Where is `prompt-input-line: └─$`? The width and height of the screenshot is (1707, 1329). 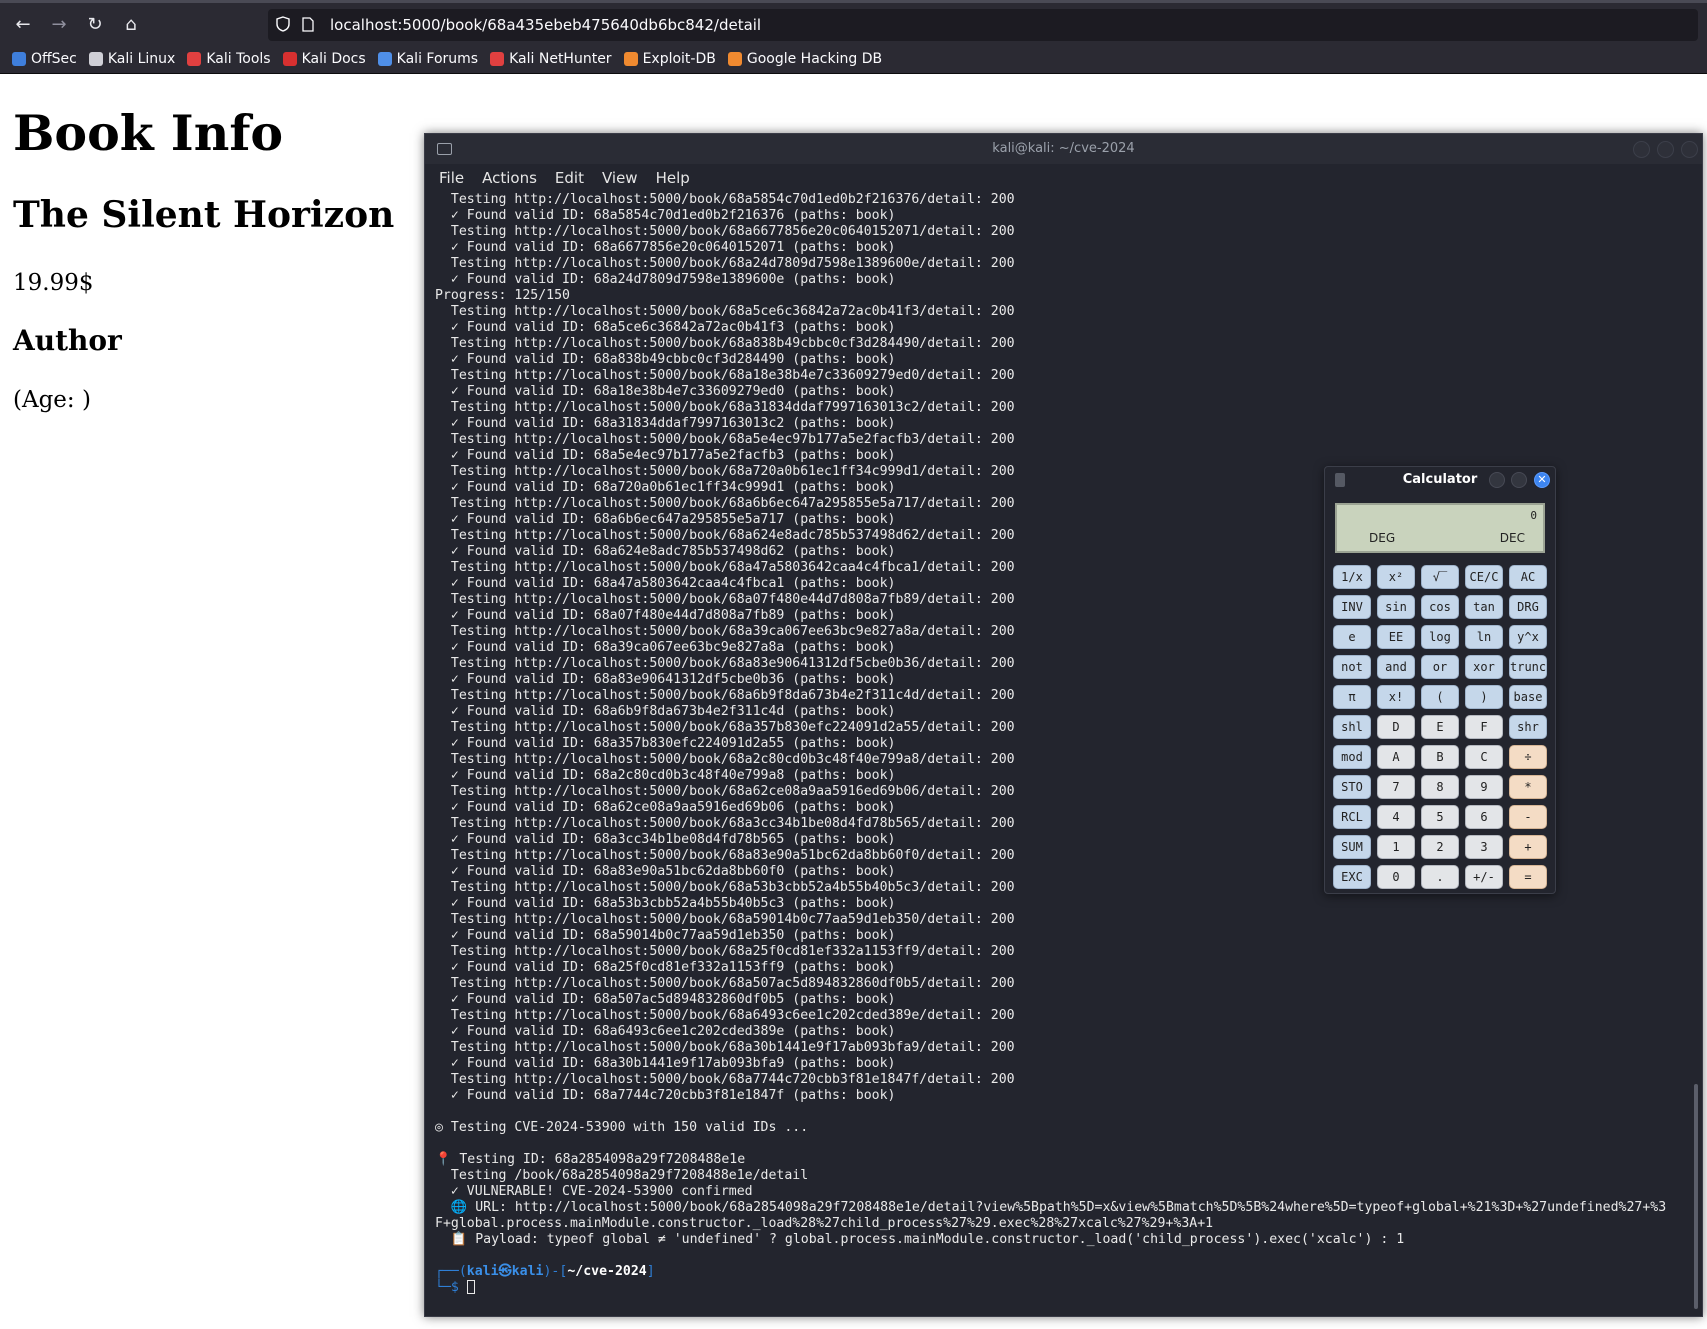
prompt-input-line: └─$ is located at coordinates (1062, 1288).